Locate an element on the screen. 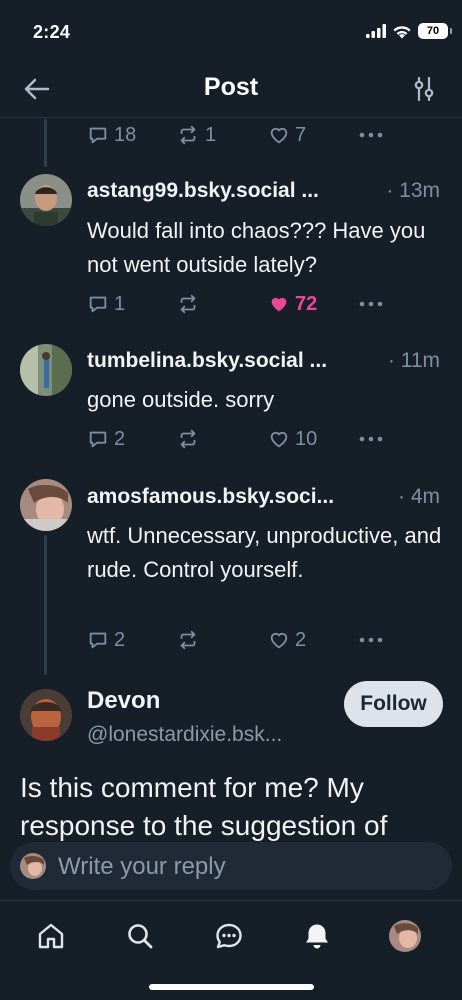 This screenshot has height=1000, width=462. reply-actions: 1 72 is located at coordinates (237, 304).